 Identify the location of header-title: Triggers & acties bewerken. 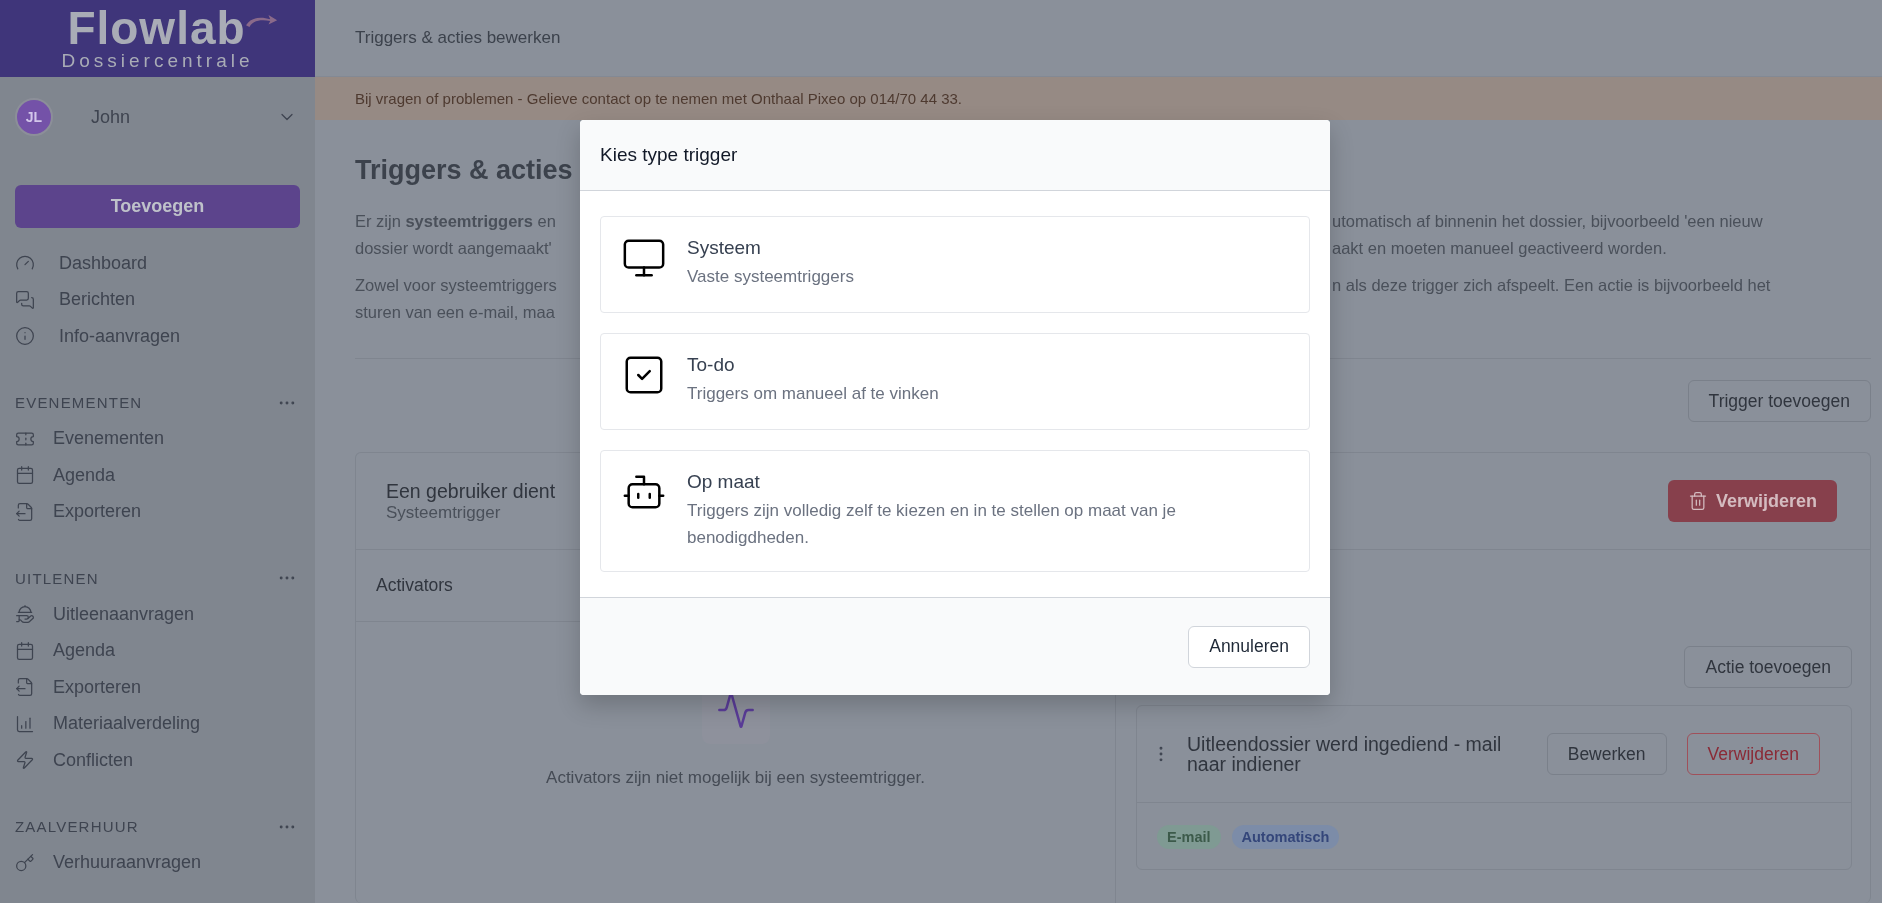
(458, 38).